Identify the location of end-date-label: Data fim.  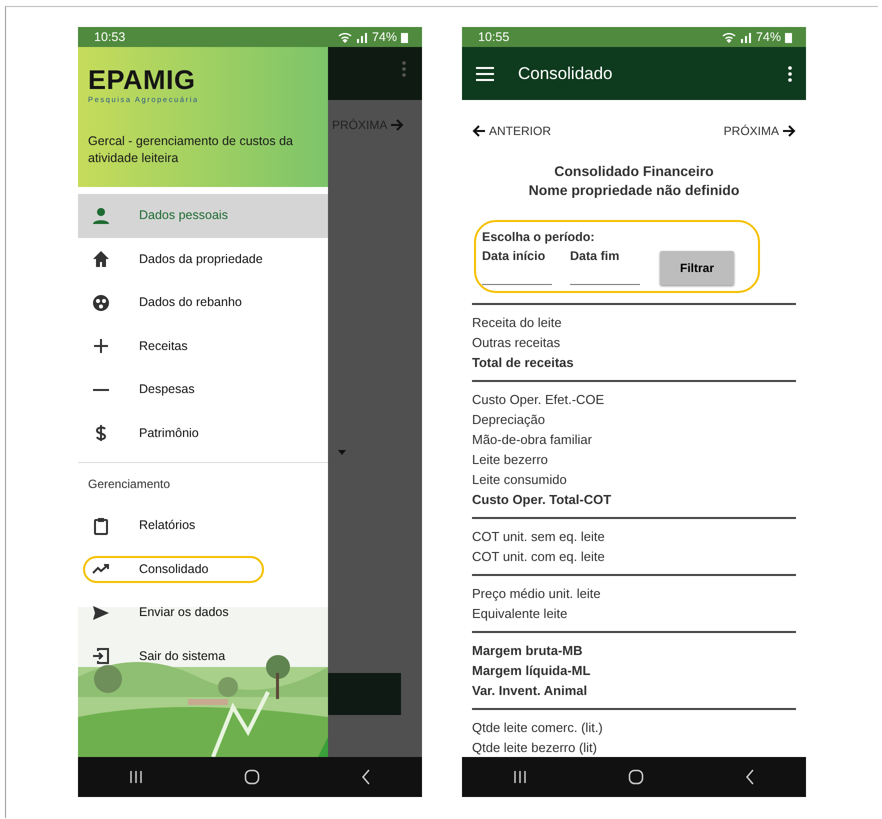
(595, 256).